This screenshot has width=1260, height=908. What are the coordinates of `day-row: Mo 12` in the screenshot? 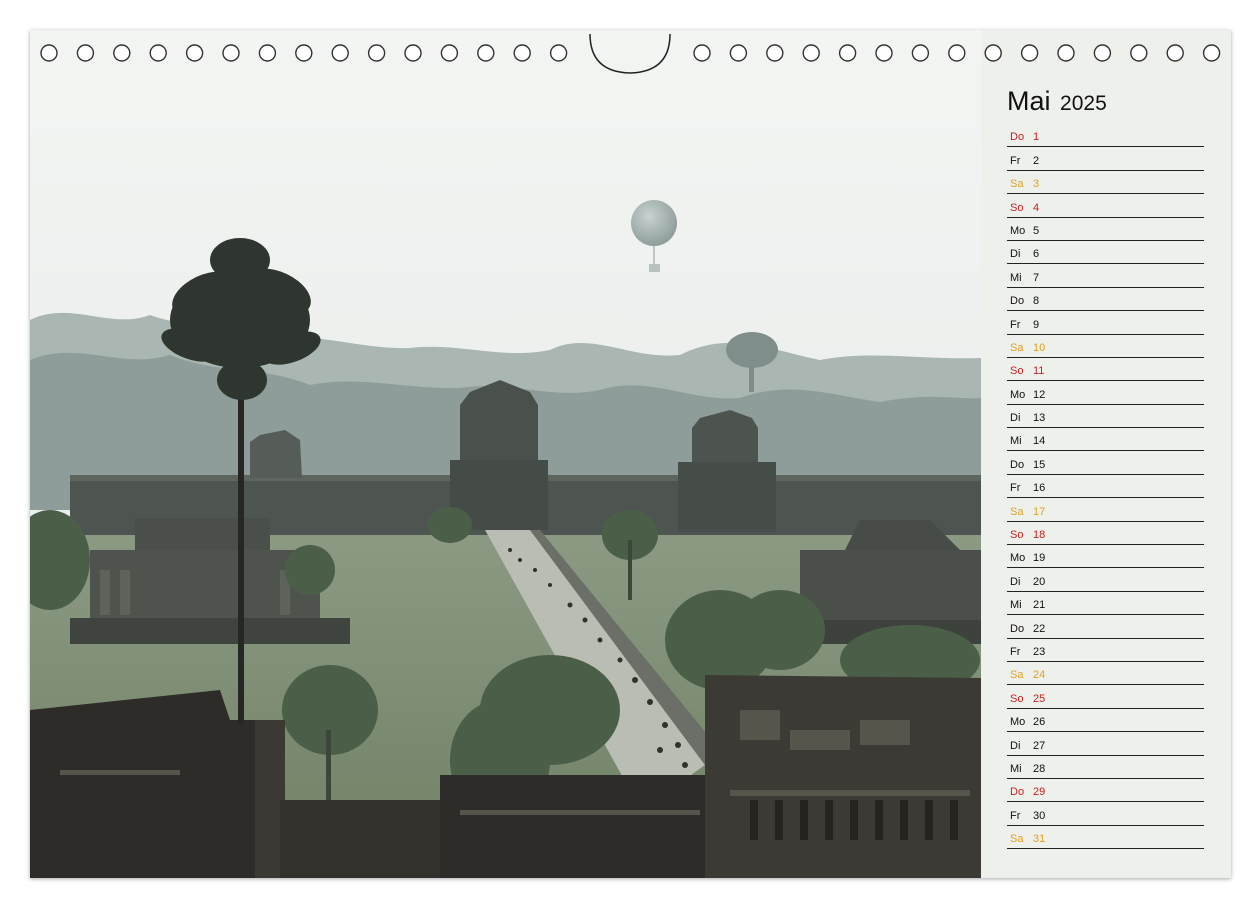 It's located at (1105, 393).